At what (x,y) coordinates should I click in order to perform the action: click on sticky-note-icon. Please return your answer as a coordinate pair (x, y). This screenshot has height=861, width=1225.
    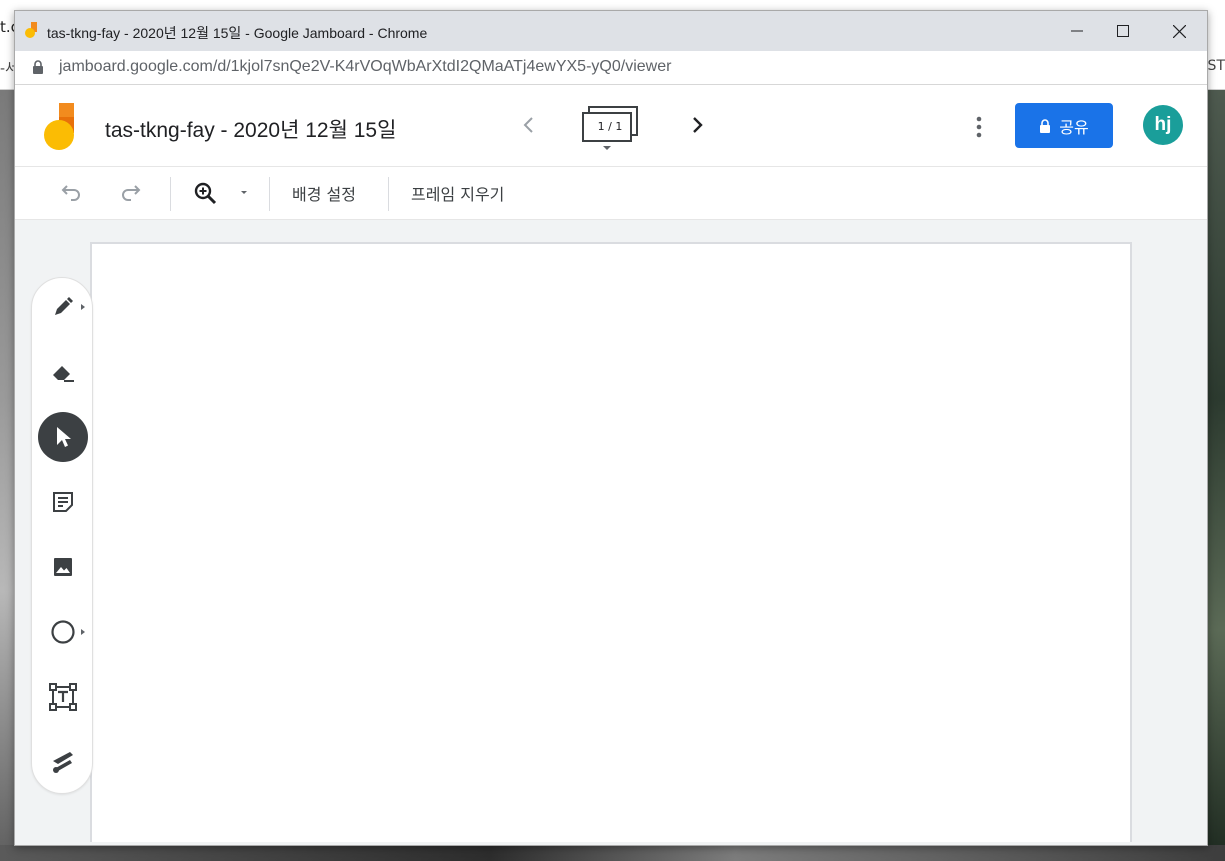
    Looking at the image, I should click on (63, 502).